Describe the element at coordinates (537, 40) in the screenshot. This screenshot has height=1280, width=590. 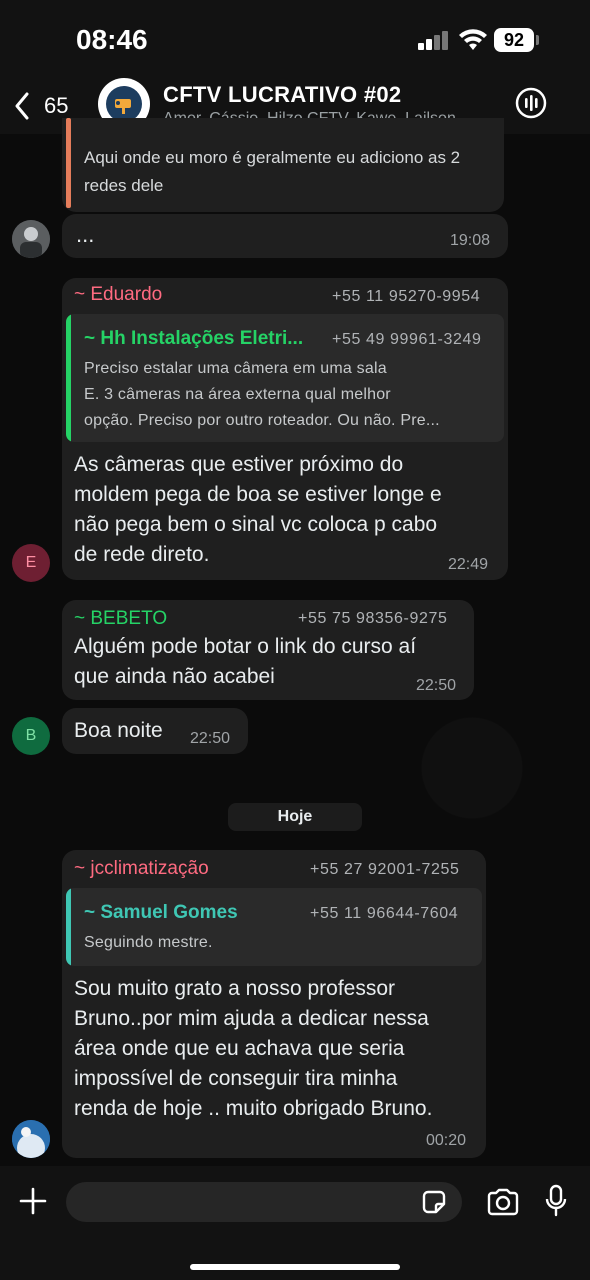
I see `battery-tip` at that location.